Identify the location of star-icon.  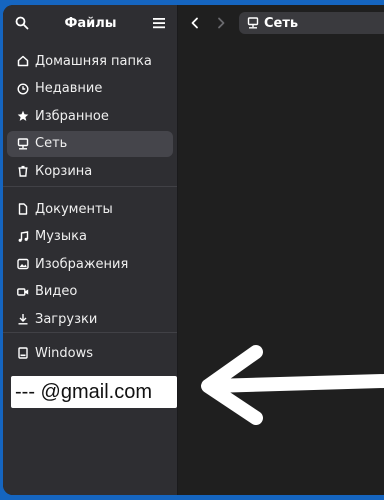
(23, 116).